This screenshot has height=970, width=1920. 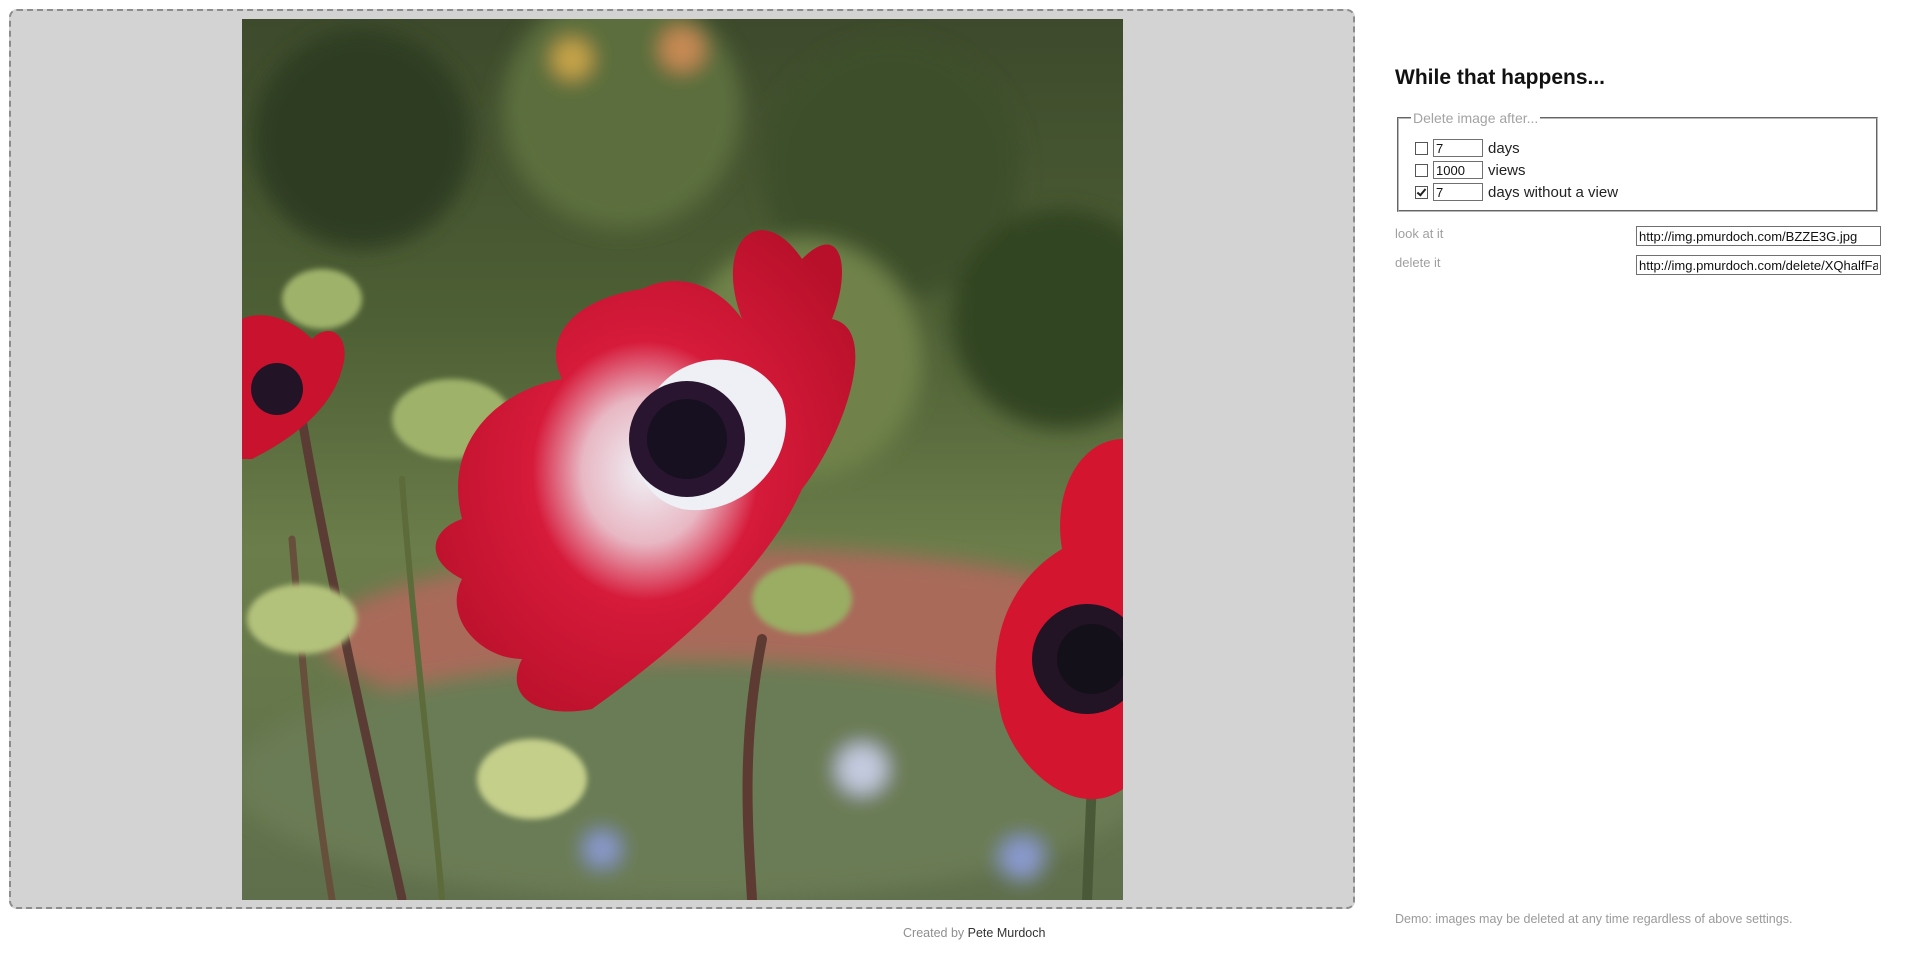 I want to click on footer-credit: Created by Pete Murdoch, so click(x=974, y=933).